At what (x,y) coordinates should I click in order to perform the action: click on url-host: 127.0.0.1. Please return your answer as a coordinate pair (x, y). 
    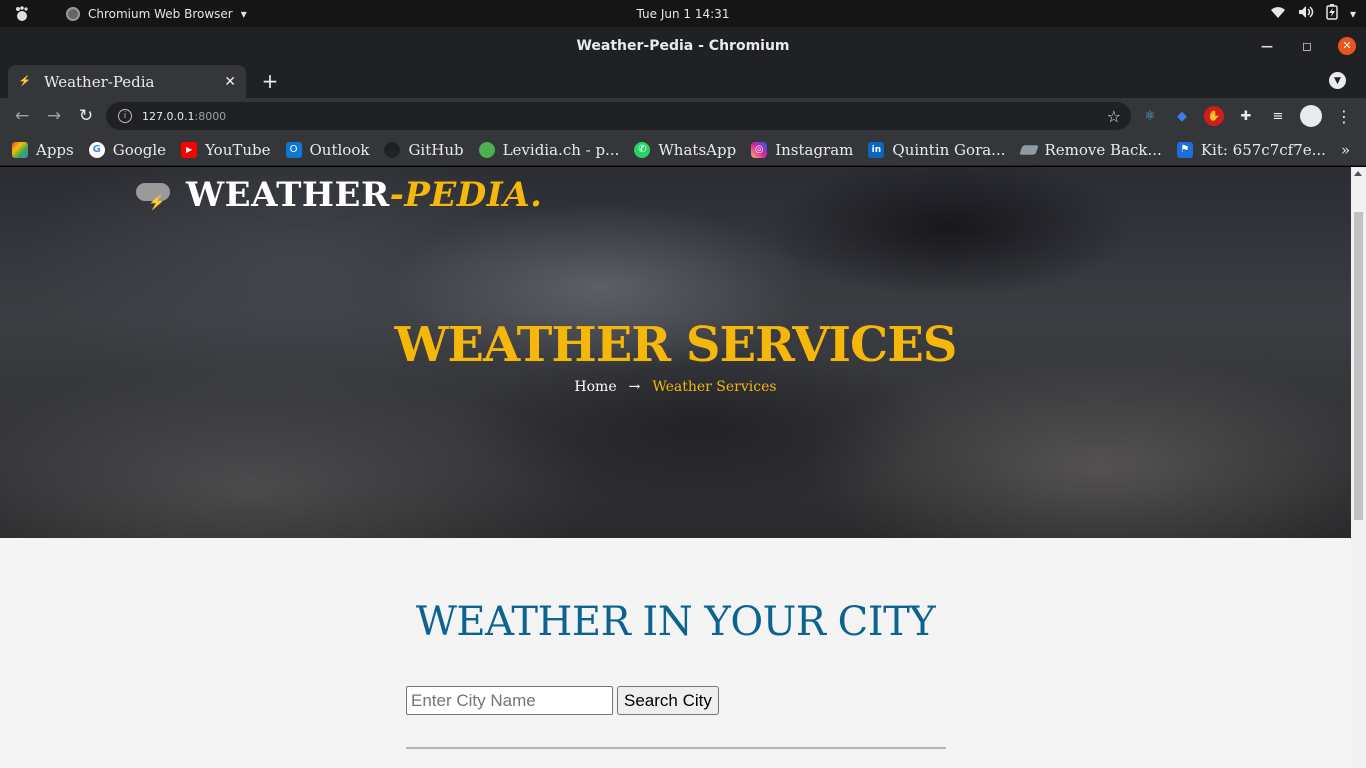
    Looking at the image, I should click on (168, 116).